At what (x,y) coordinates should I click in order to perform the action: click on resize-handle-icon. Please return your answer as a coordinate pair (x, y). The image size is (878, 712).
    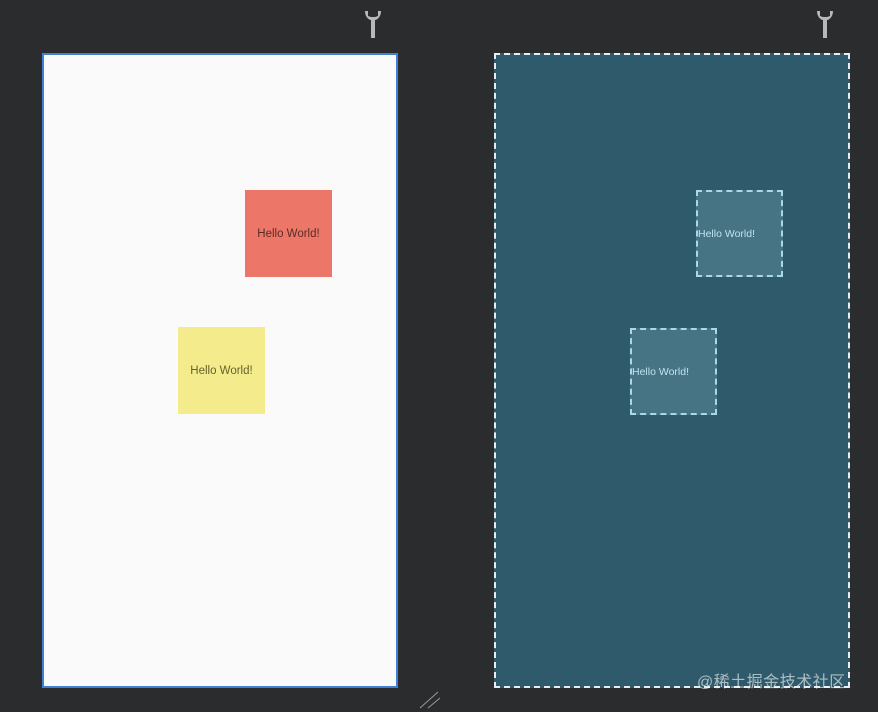
    Looking at the image, I should click on (430, 700).